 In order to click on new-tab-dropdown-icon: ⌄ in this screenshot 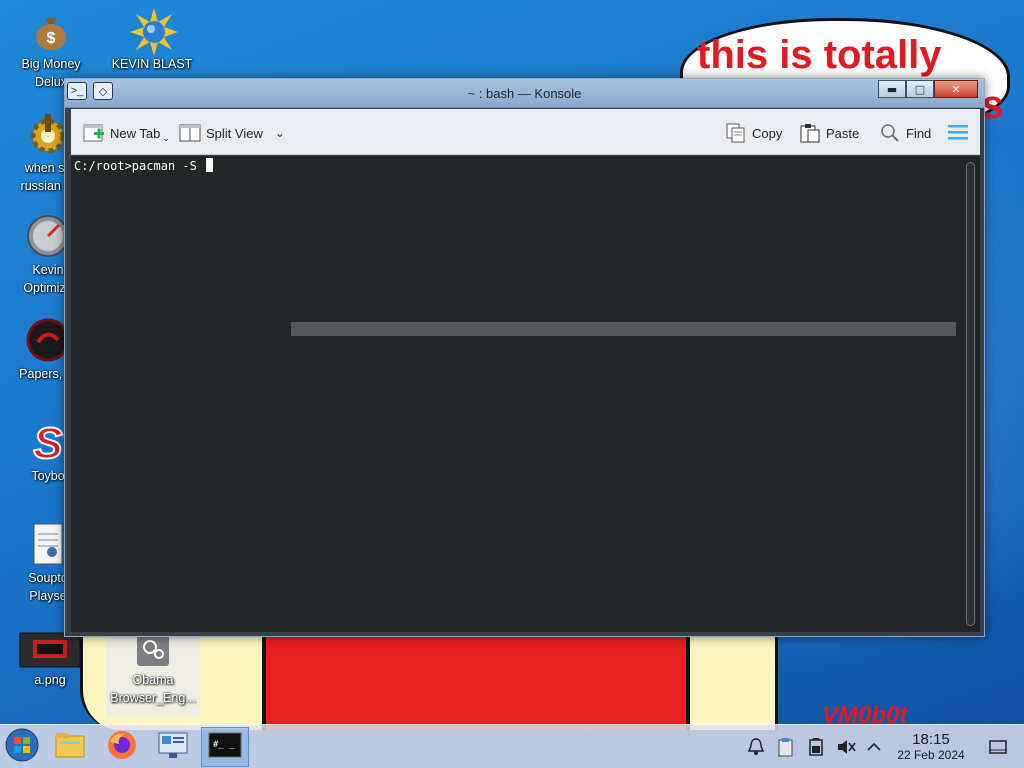, I will do `click(166, 137)`.